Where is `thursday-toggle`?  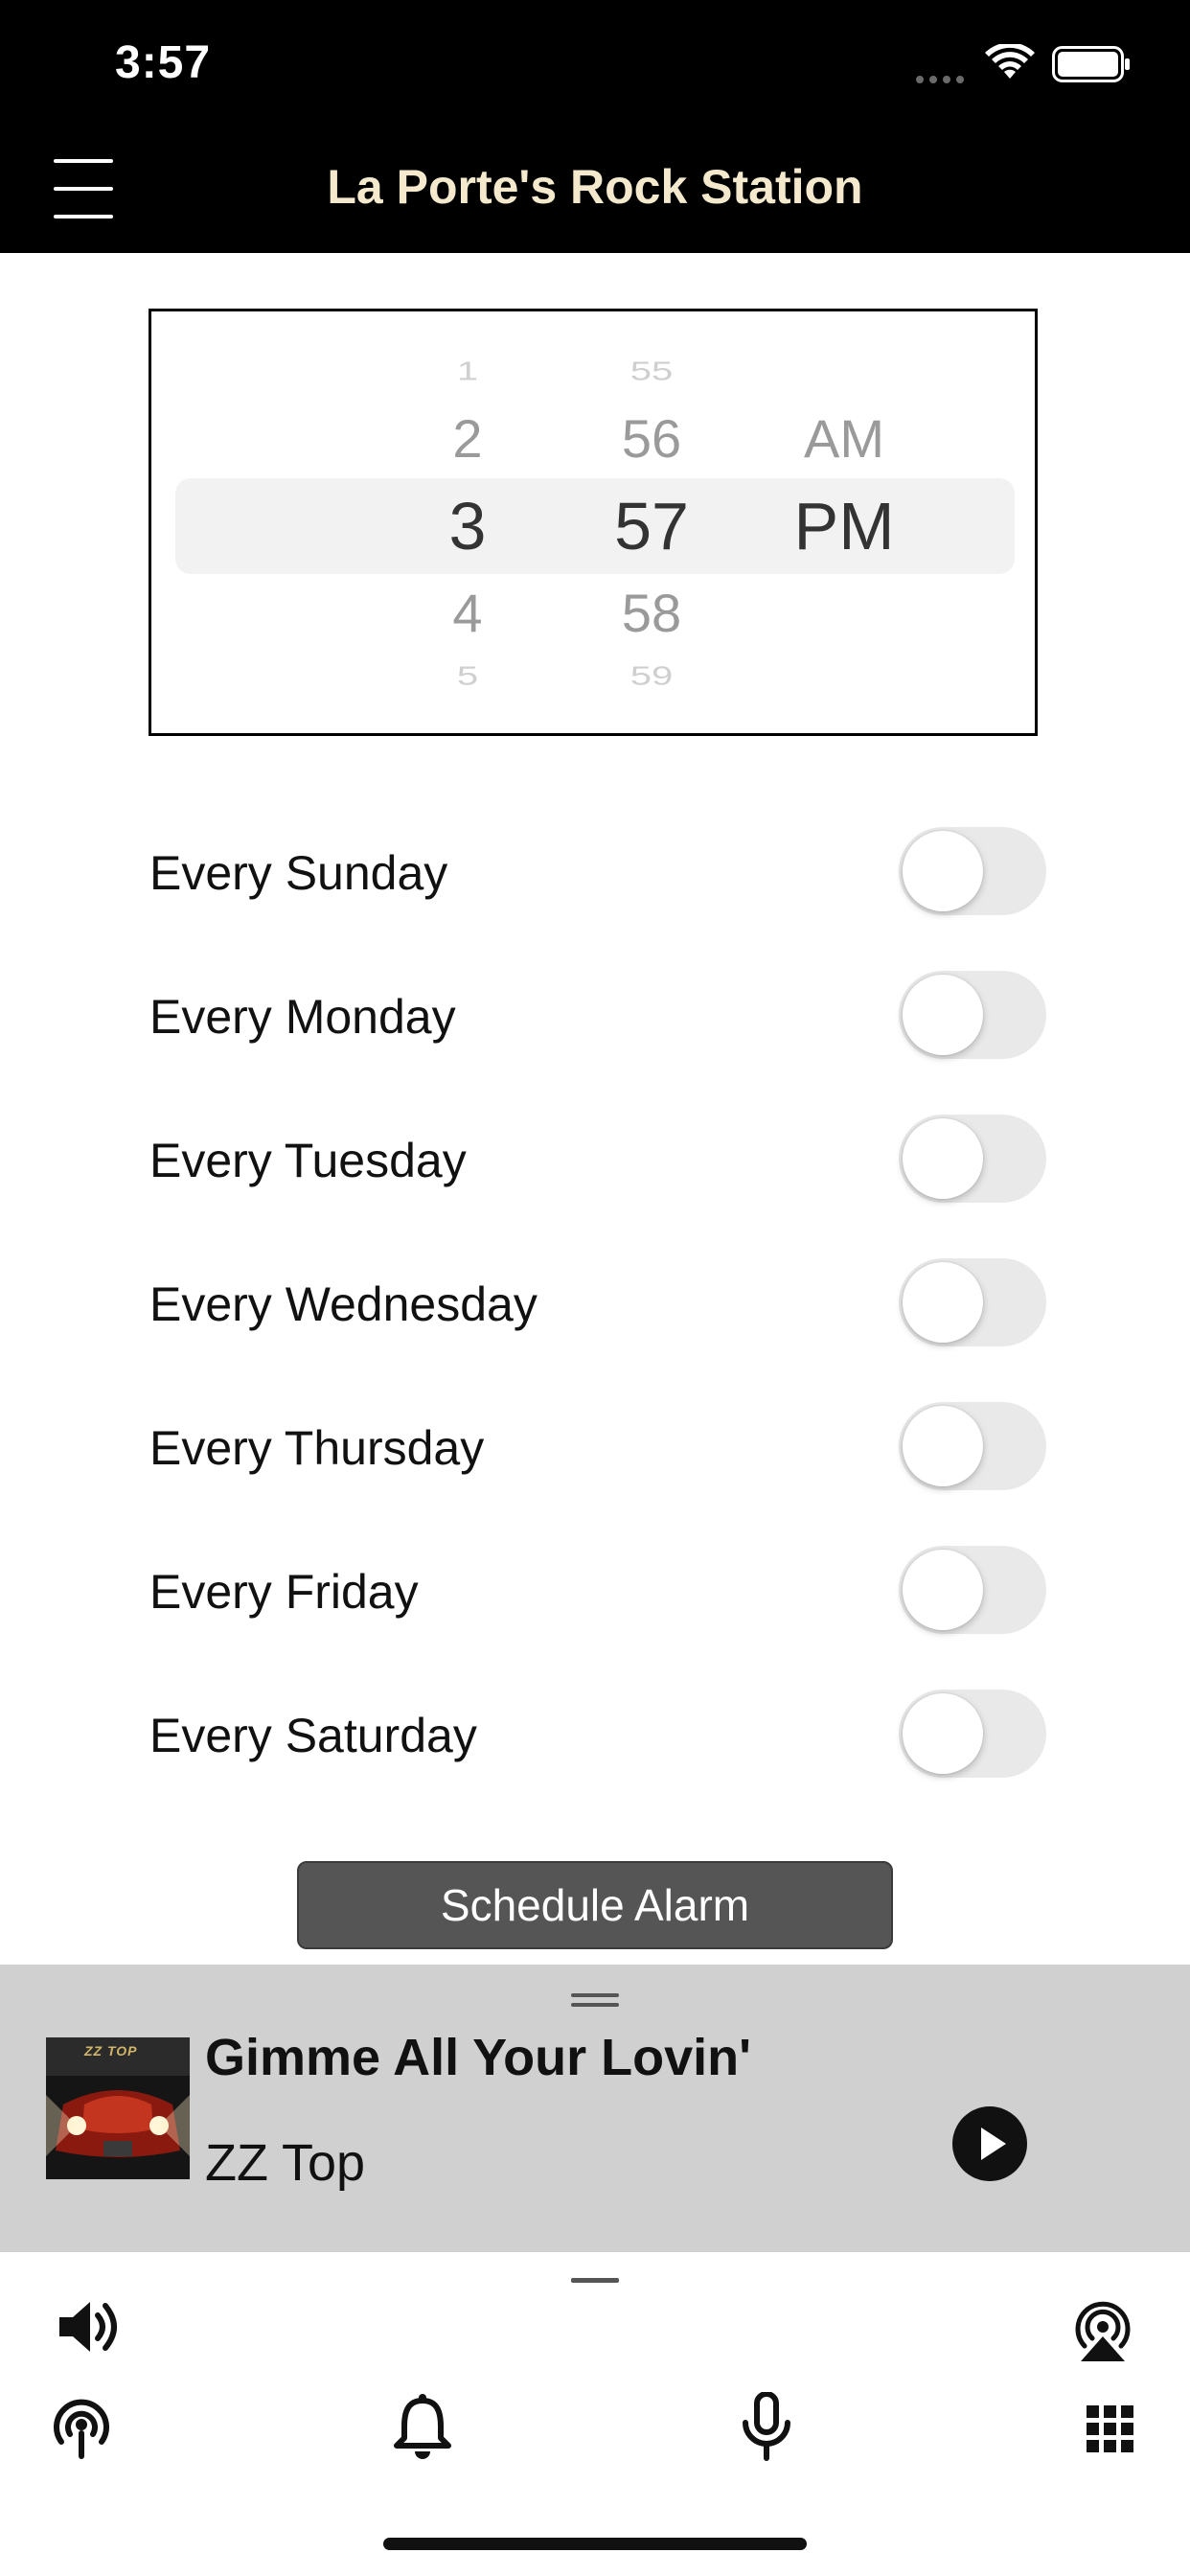 thursday-toggle is located at coordinates (973, 1446).